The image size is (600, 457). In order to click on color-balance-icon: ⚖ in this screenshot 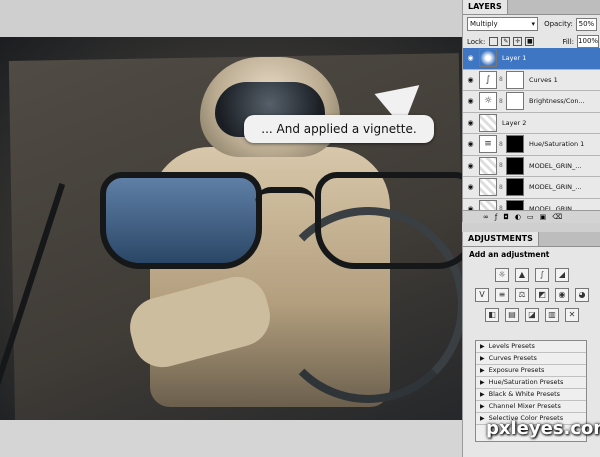, I will do `click(522, 295)`.